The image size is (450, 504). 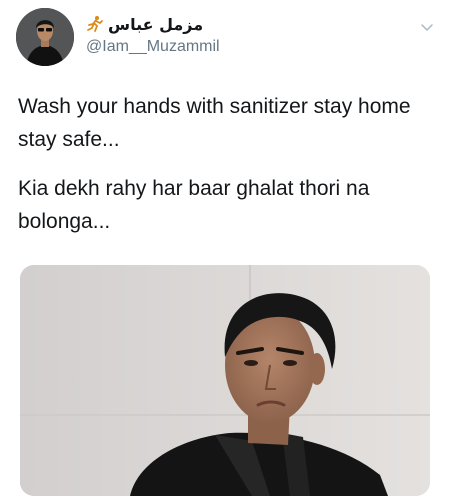 I want to click on avatar, so click(x=45, y=37).